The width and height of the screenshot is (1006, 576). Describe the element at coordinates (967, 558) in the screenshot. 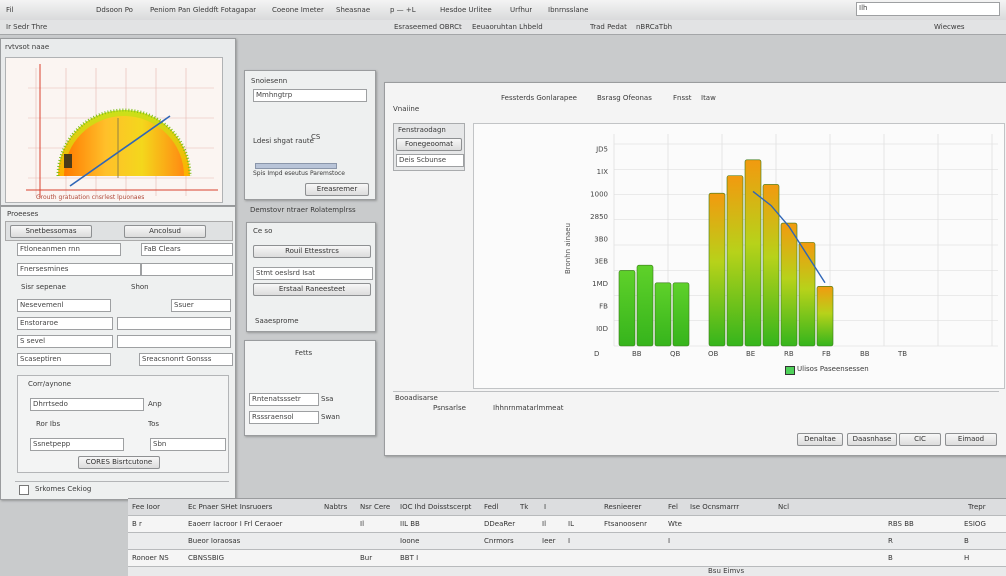

I see `cell: H` at that location.